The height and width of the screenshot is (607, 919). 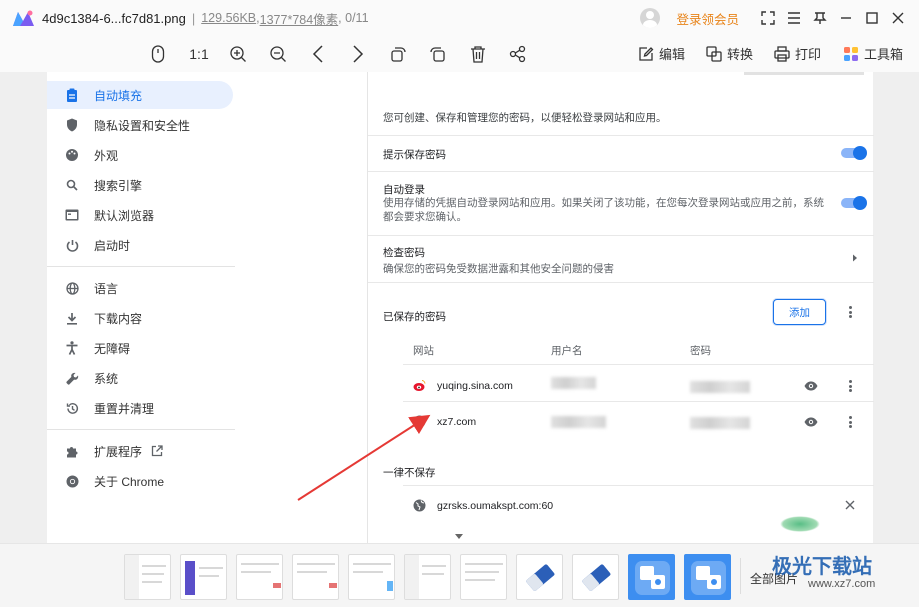 I want to click on check-passwords-label: 检查密码, so click(x=404, y=252).